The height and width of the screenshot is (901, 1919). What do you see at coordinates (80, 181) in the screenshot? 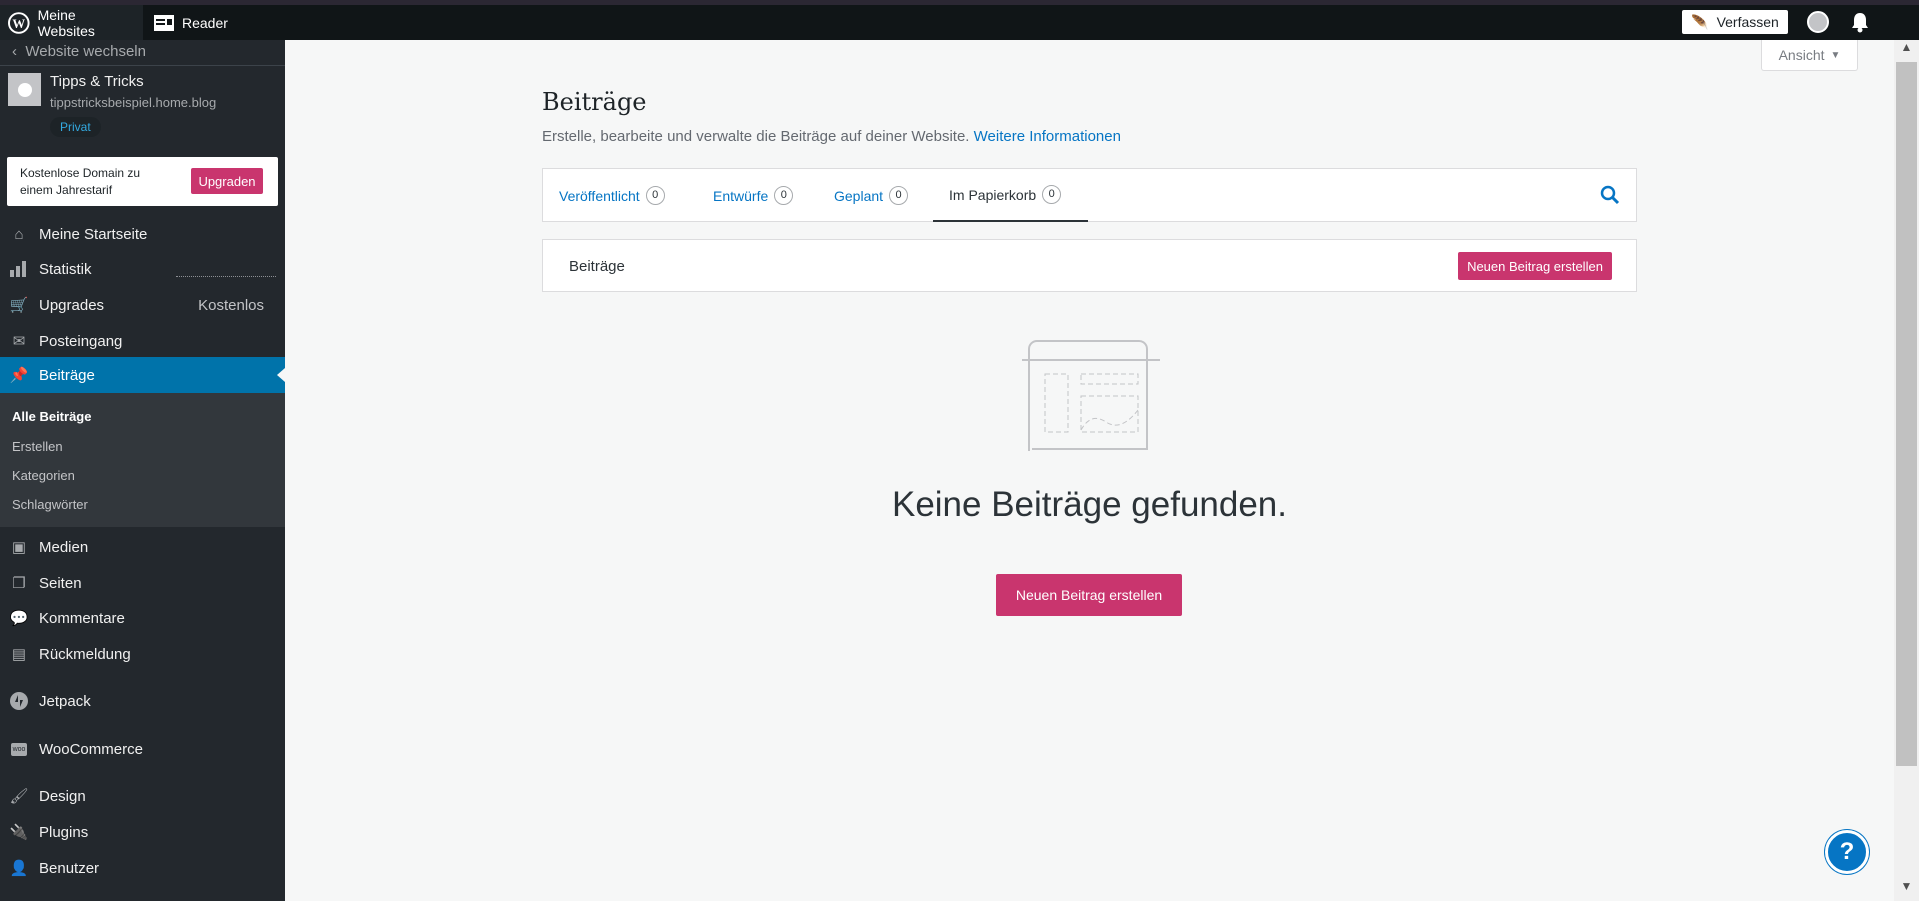
I see `upsell-text: Kostenlose Domain zu einem Jahrestarif` at bounding box center [80, 181].